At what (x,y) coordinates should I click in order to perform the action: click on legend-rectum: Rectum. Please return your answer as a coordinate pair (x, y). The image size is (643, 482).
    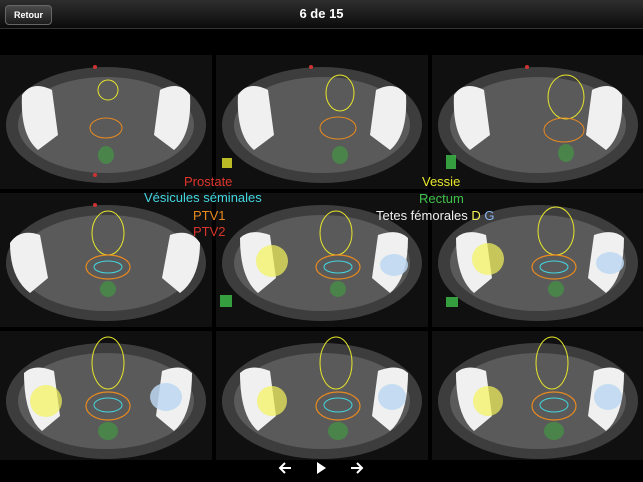
    Looking at the image, I should click on (441, 198).